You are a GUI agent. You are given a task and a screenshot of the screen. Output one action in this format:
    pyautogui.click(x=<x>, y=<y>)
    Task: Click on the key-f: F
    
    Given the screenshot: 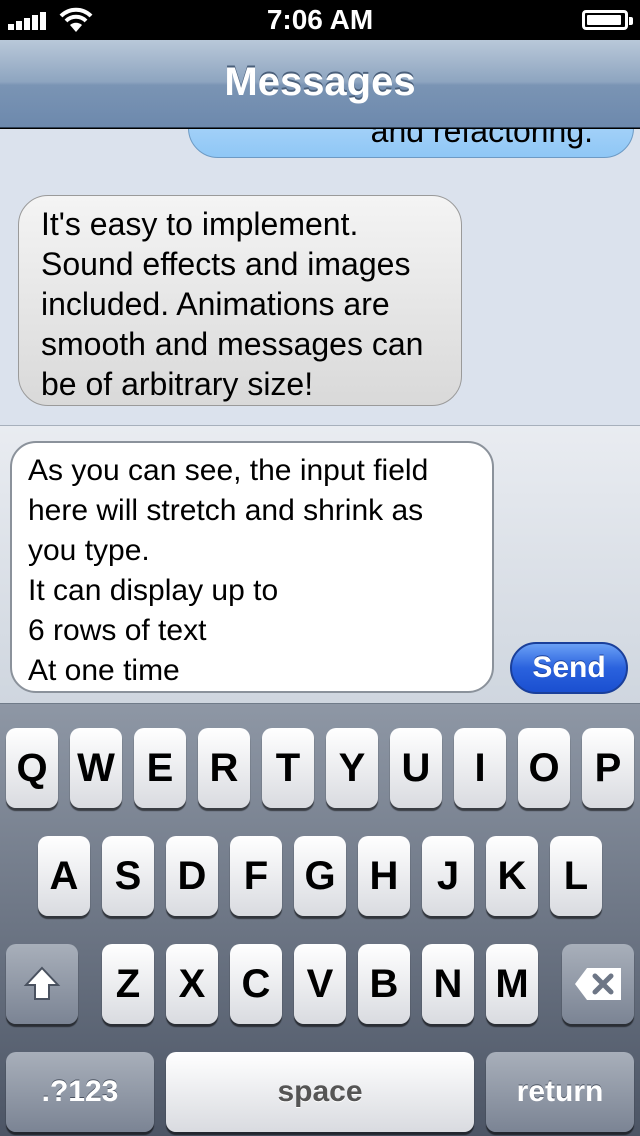 What is the action you would take?
    pyautogui.click(x=256, y=876)
    